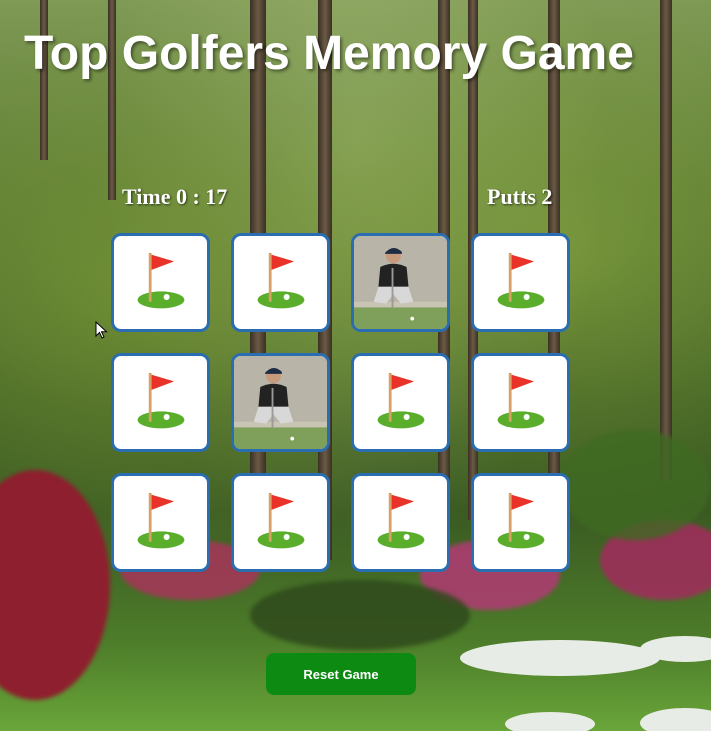  I want to click on putts-counter: Putts 2, so click(520, 196).